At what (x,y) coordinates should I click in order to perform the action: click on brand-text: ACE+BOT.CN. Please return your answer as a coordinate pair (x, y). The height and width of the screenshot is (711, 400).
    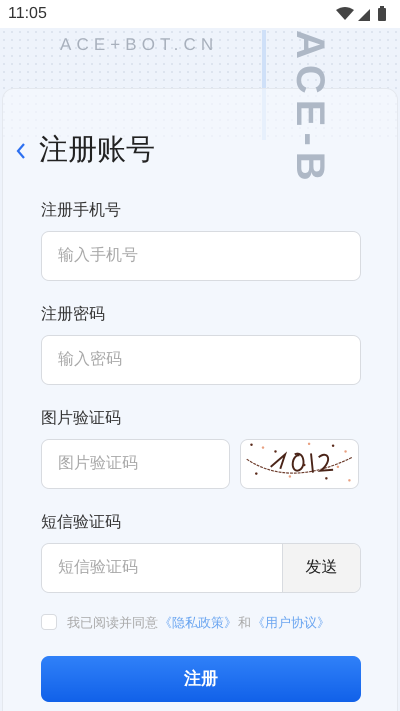
    Looking at the image, I should click on (139, 45).